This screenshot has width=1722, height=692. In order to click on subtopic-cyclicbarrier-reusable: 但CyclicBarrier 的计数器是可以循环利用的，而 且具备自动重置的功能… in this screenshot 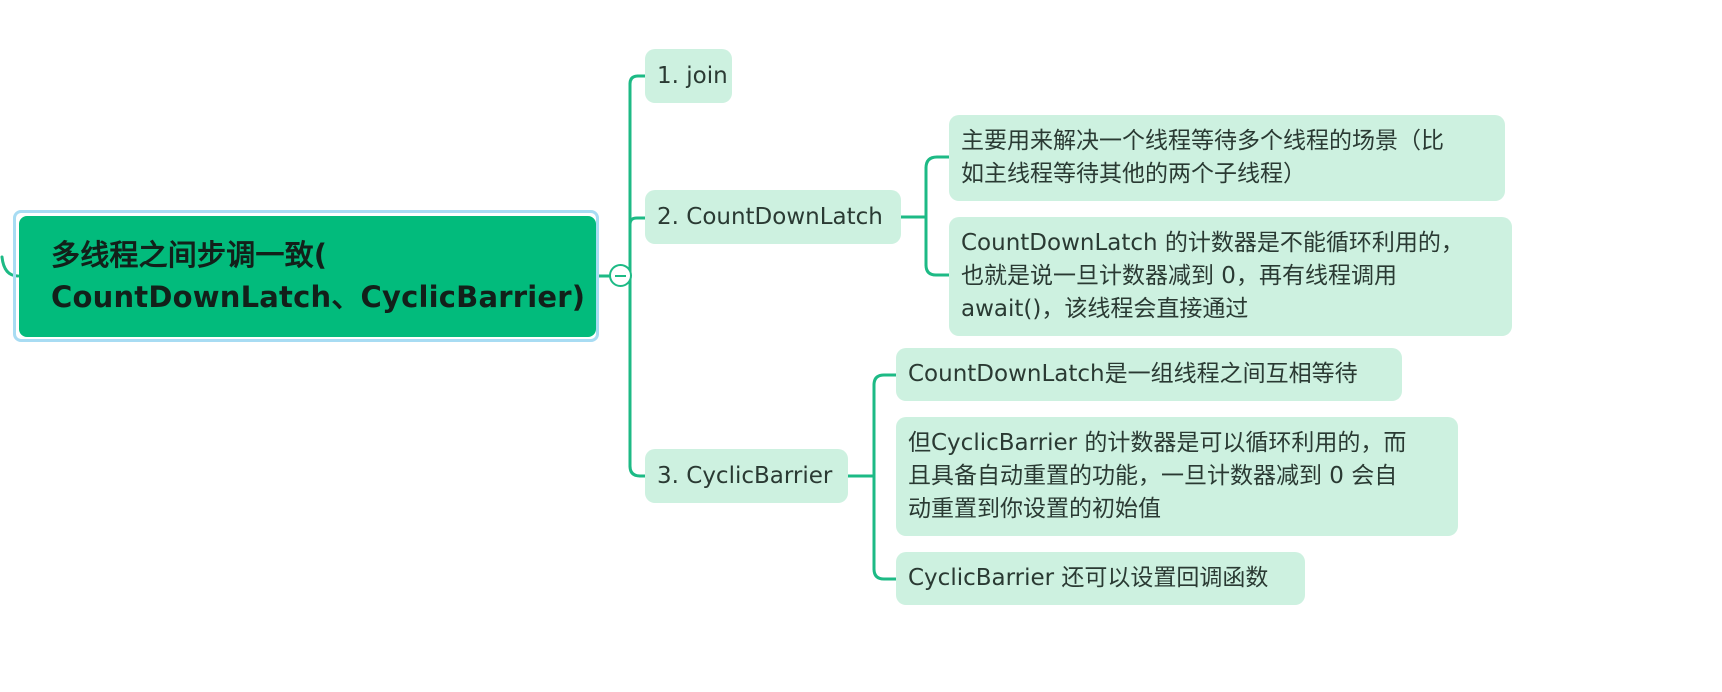, I will do `click(1177, 476)`.